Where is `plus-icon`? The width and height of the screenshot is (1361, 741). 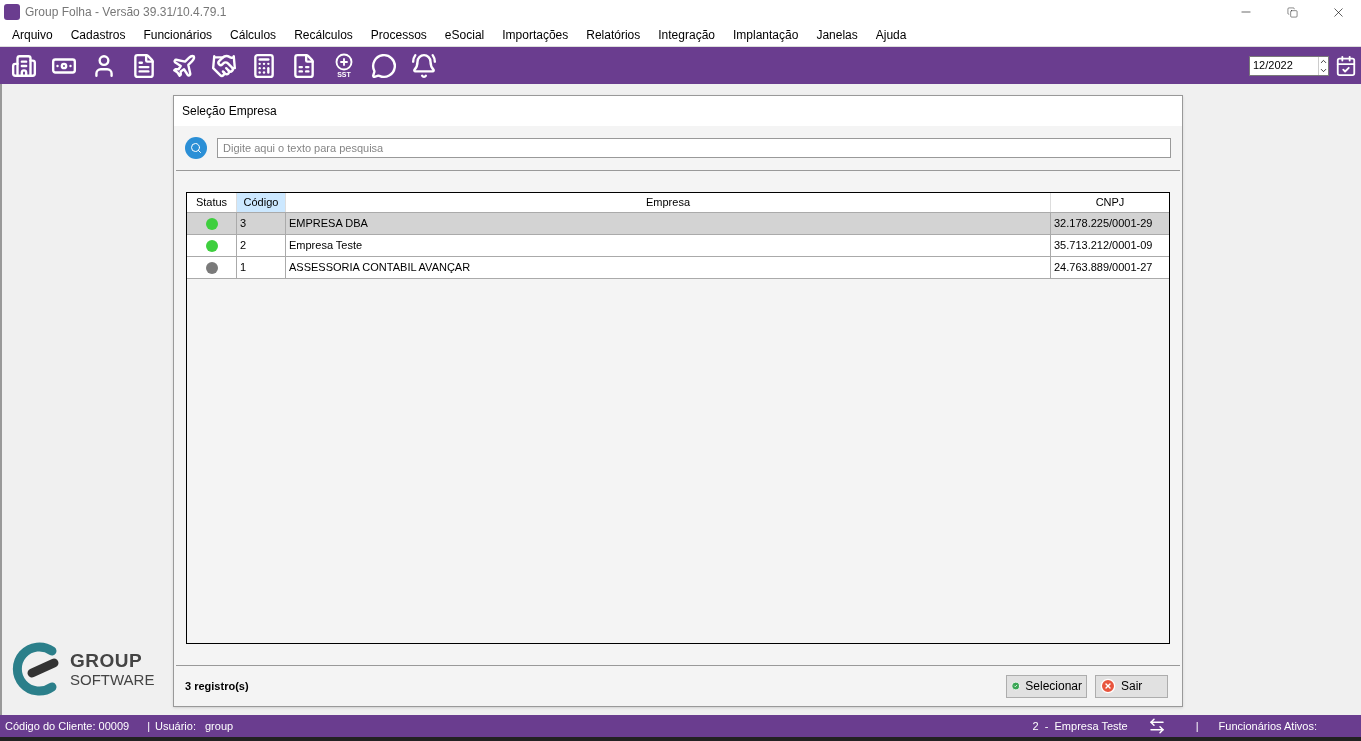
plus-icon is located at coordinates (344, 62).